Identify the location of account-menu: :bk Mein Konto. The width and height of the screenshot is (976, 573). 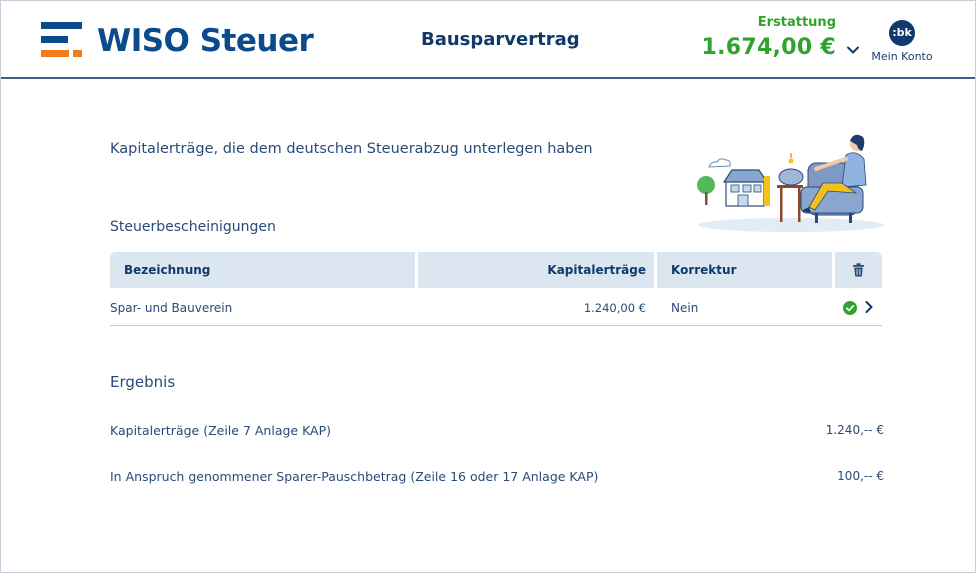
(902, 41).